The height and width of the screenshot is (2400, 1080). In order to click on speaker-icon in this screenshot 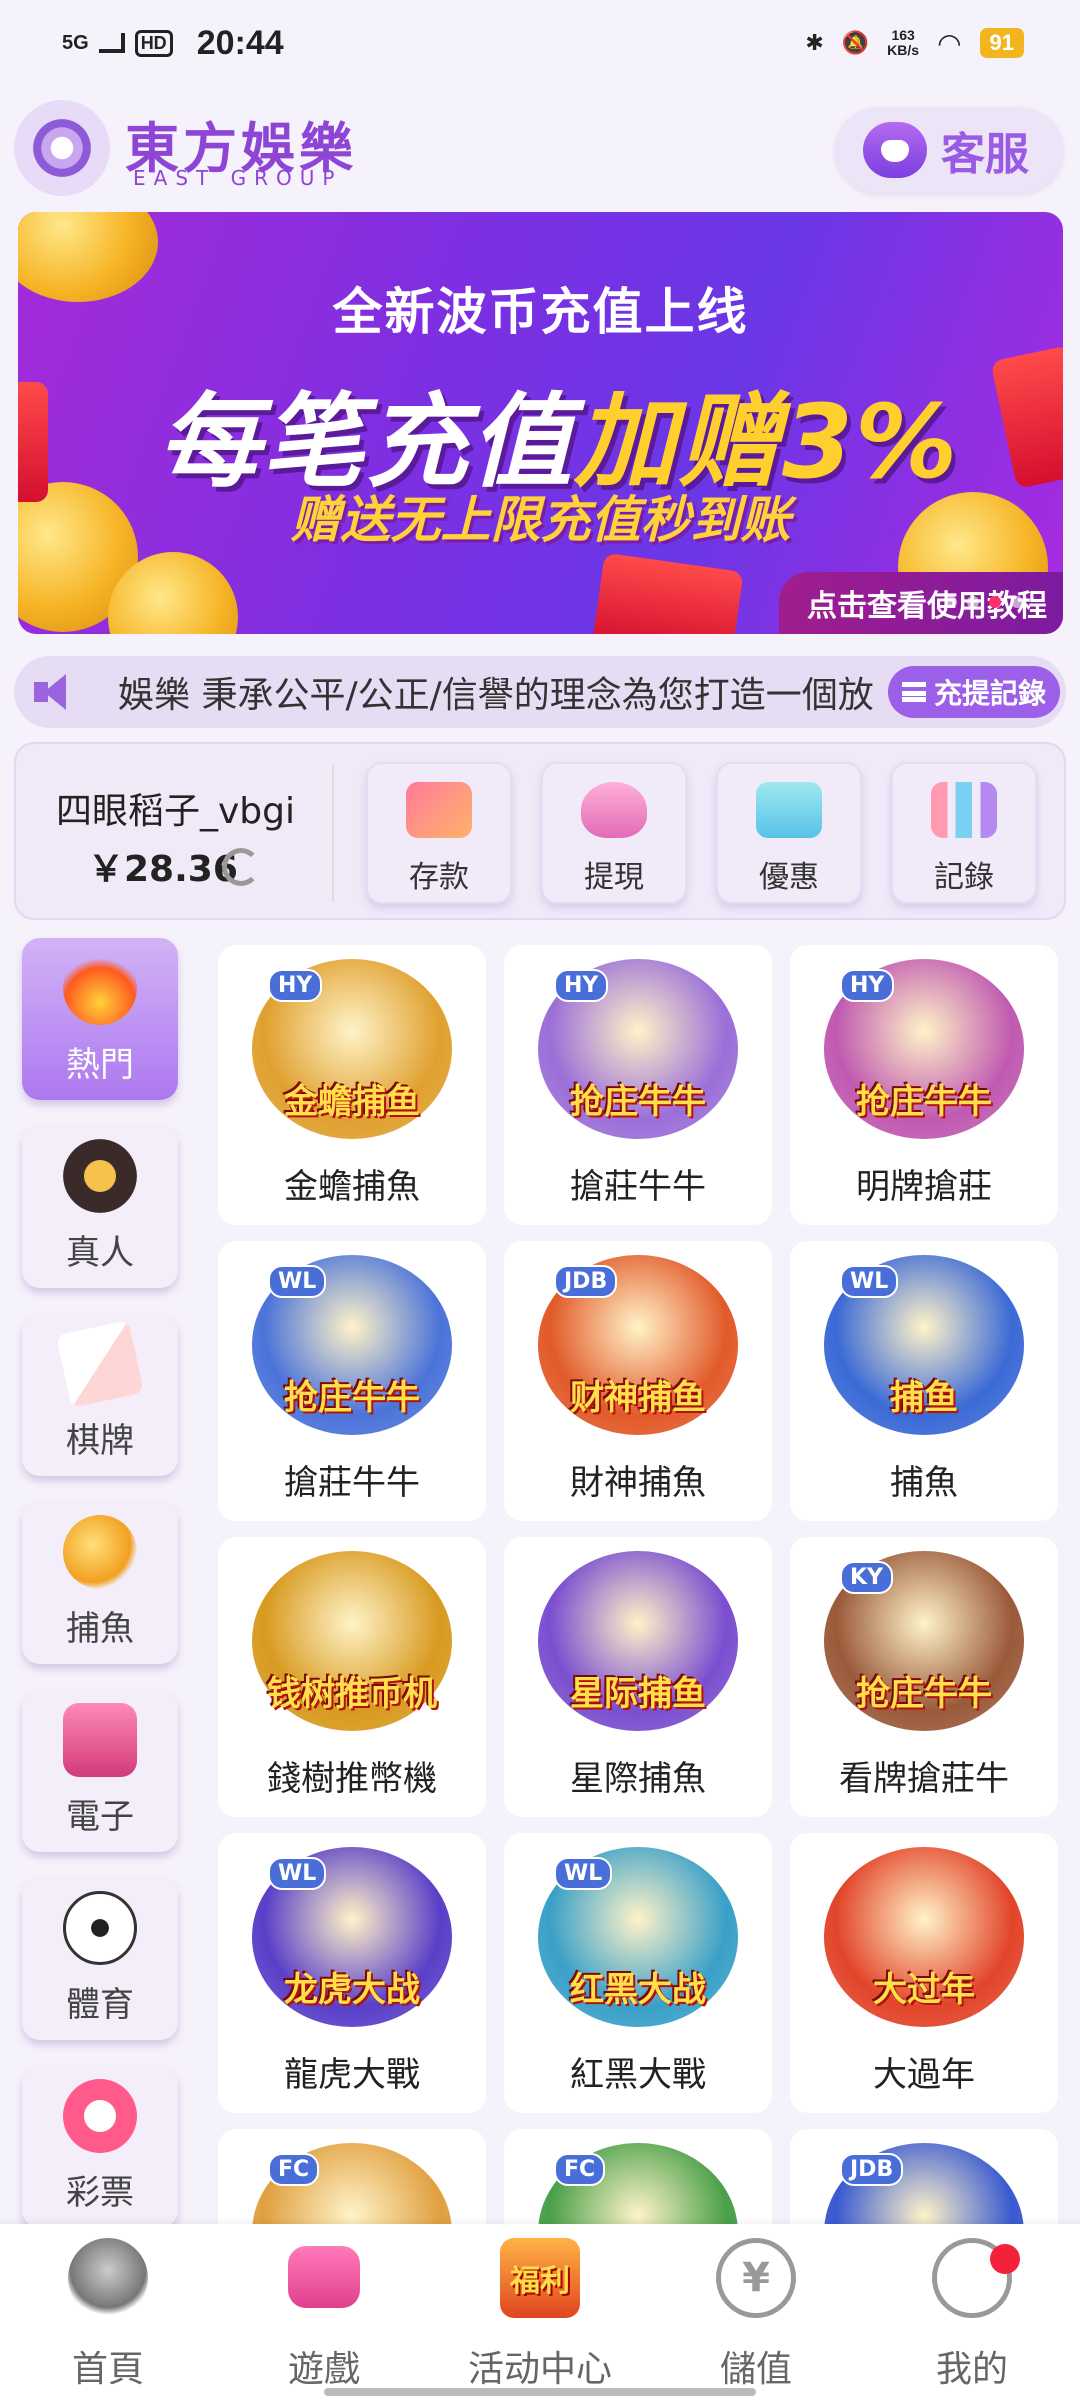, I will do `click(57, 692)`.